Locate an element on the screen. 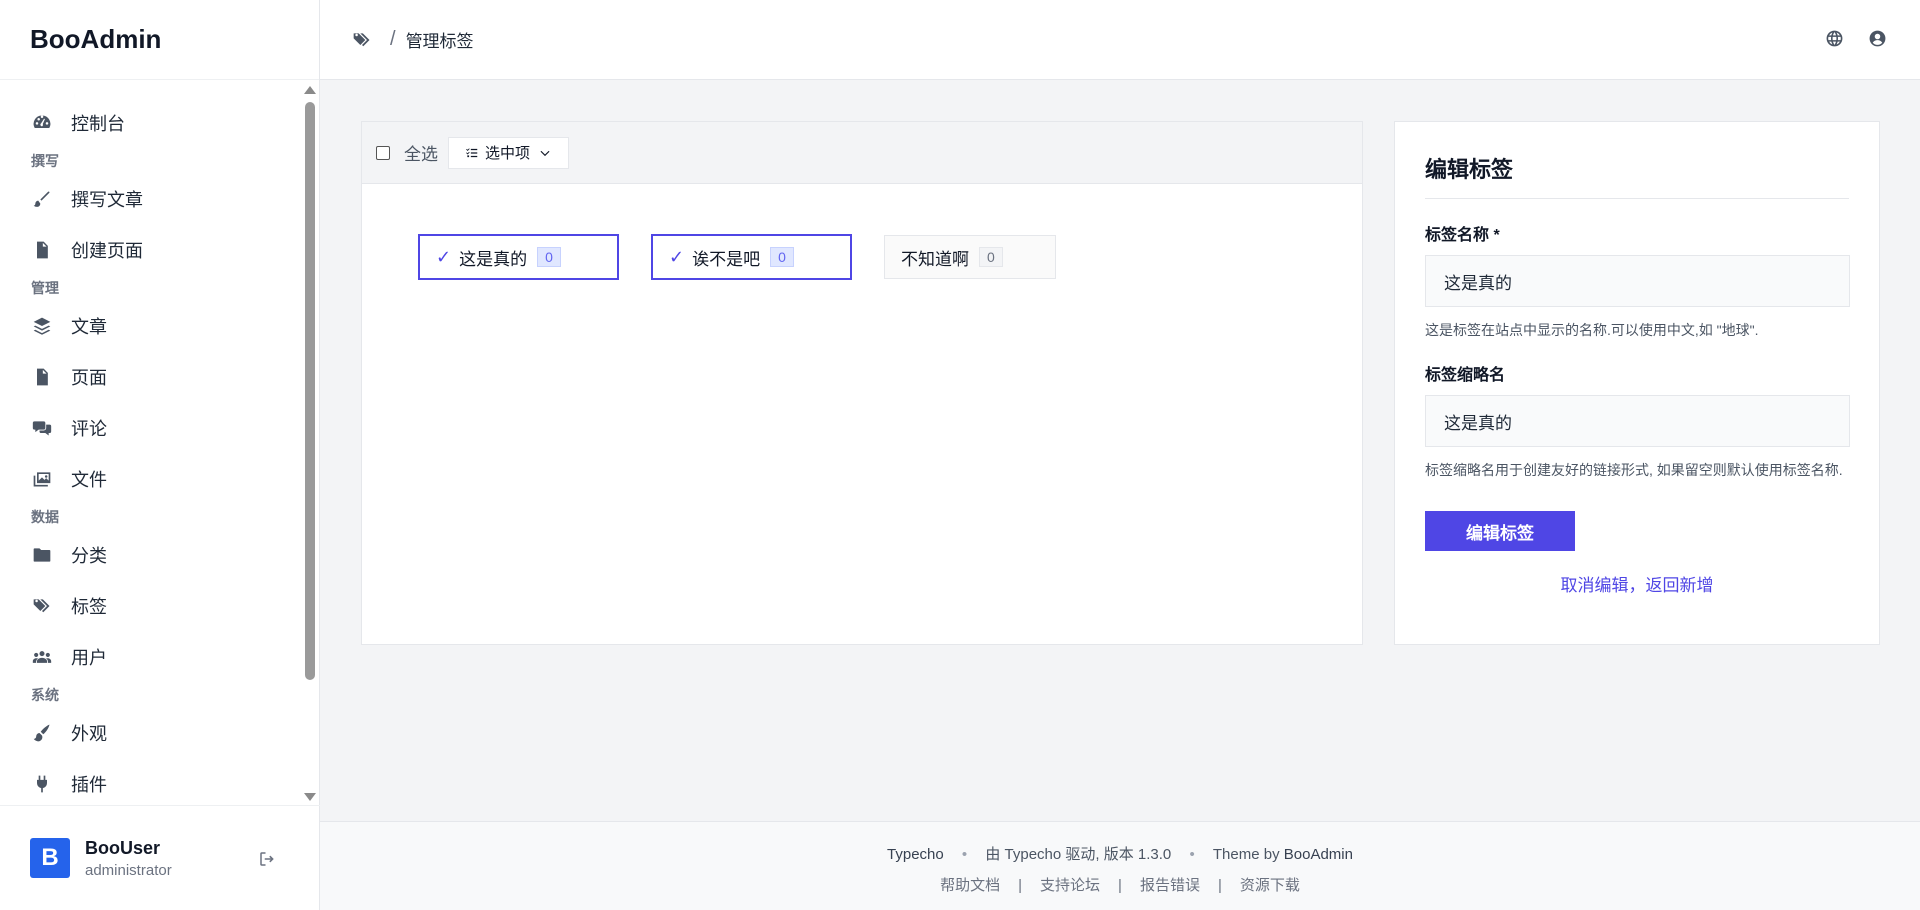  sidebar-item-label: 撰写文章 is located at coordinates (107, 199).